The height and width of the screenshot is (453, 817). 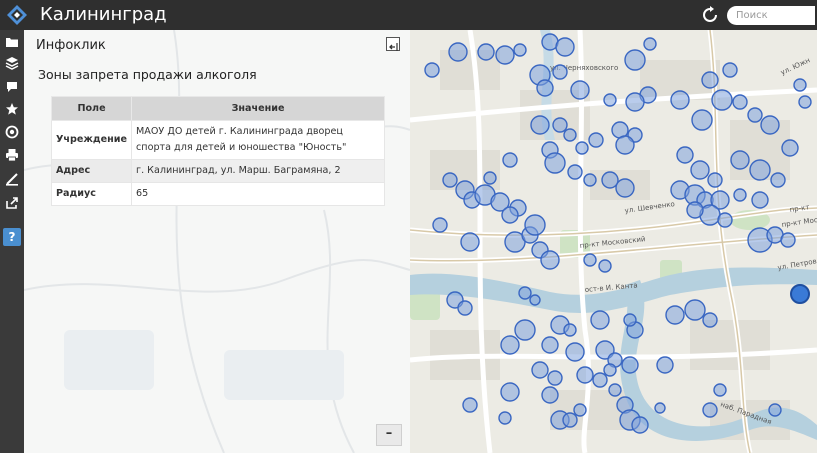 What do you see at coordinates (800, 294) in the screenshot?
I see `selected-zone-circle` at bounding box center [800, 294].